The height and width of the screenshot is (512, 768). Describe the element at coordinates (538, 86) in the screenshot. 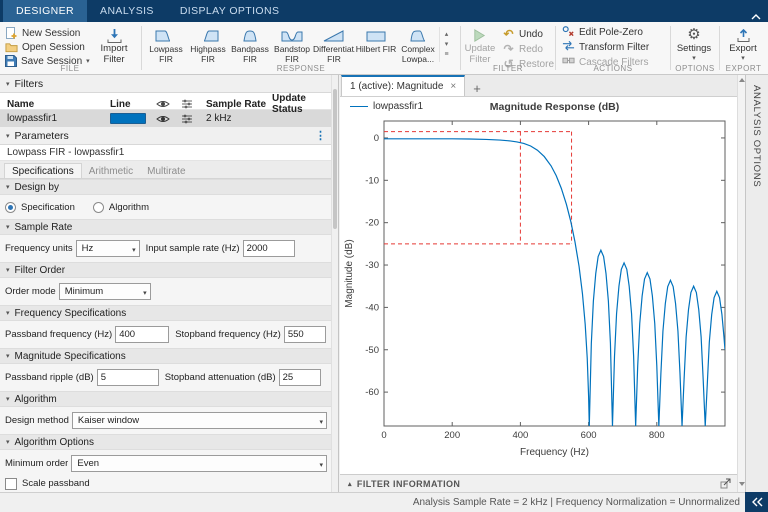

I see `figure-tab-bar: 1 (active): Magnitude × +` at that location.